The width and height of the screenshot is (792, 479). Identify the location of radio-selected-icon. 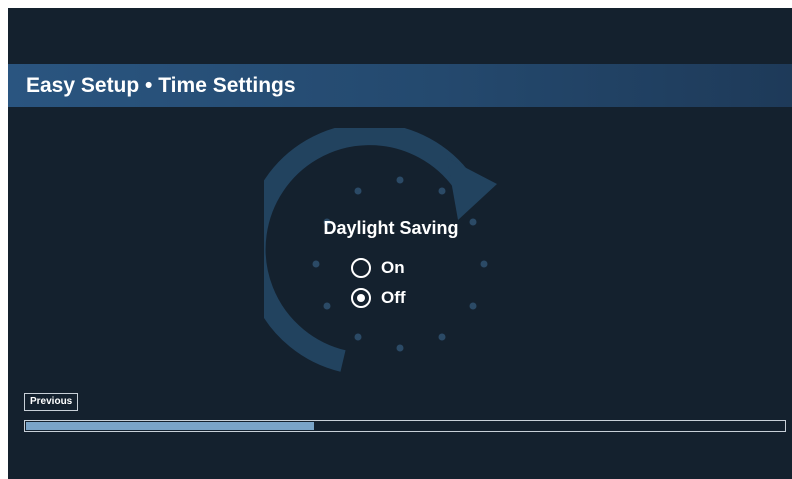
(361, 298).